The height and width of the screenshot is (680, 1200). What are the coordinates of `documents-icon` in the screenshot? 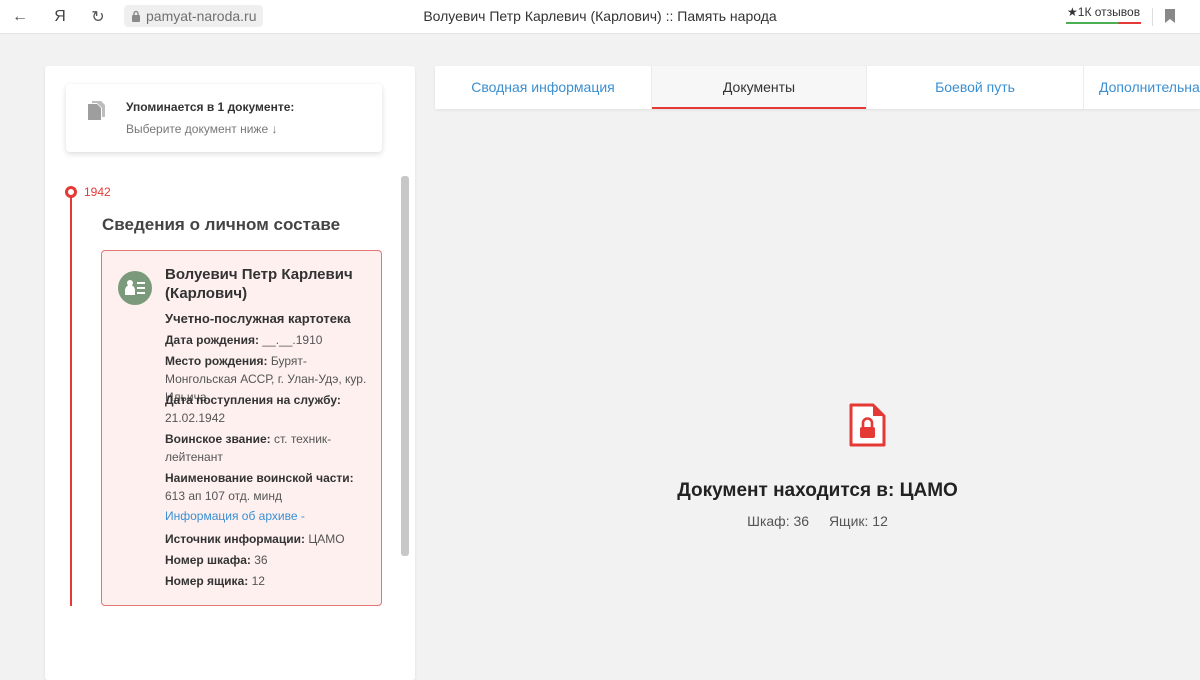 It's located at (96, 110).